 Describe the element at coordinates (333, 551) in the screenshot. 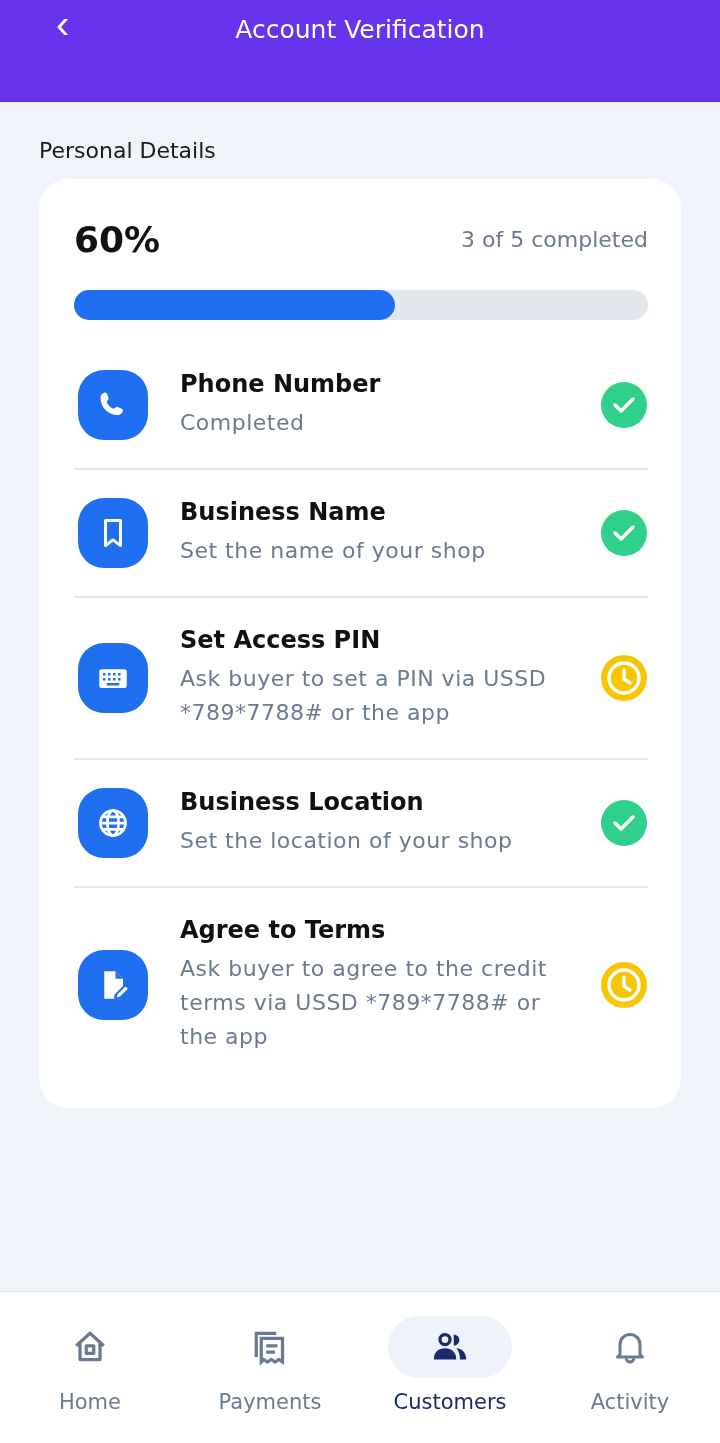

I see `step-description: Set the name of your shop` at that location.